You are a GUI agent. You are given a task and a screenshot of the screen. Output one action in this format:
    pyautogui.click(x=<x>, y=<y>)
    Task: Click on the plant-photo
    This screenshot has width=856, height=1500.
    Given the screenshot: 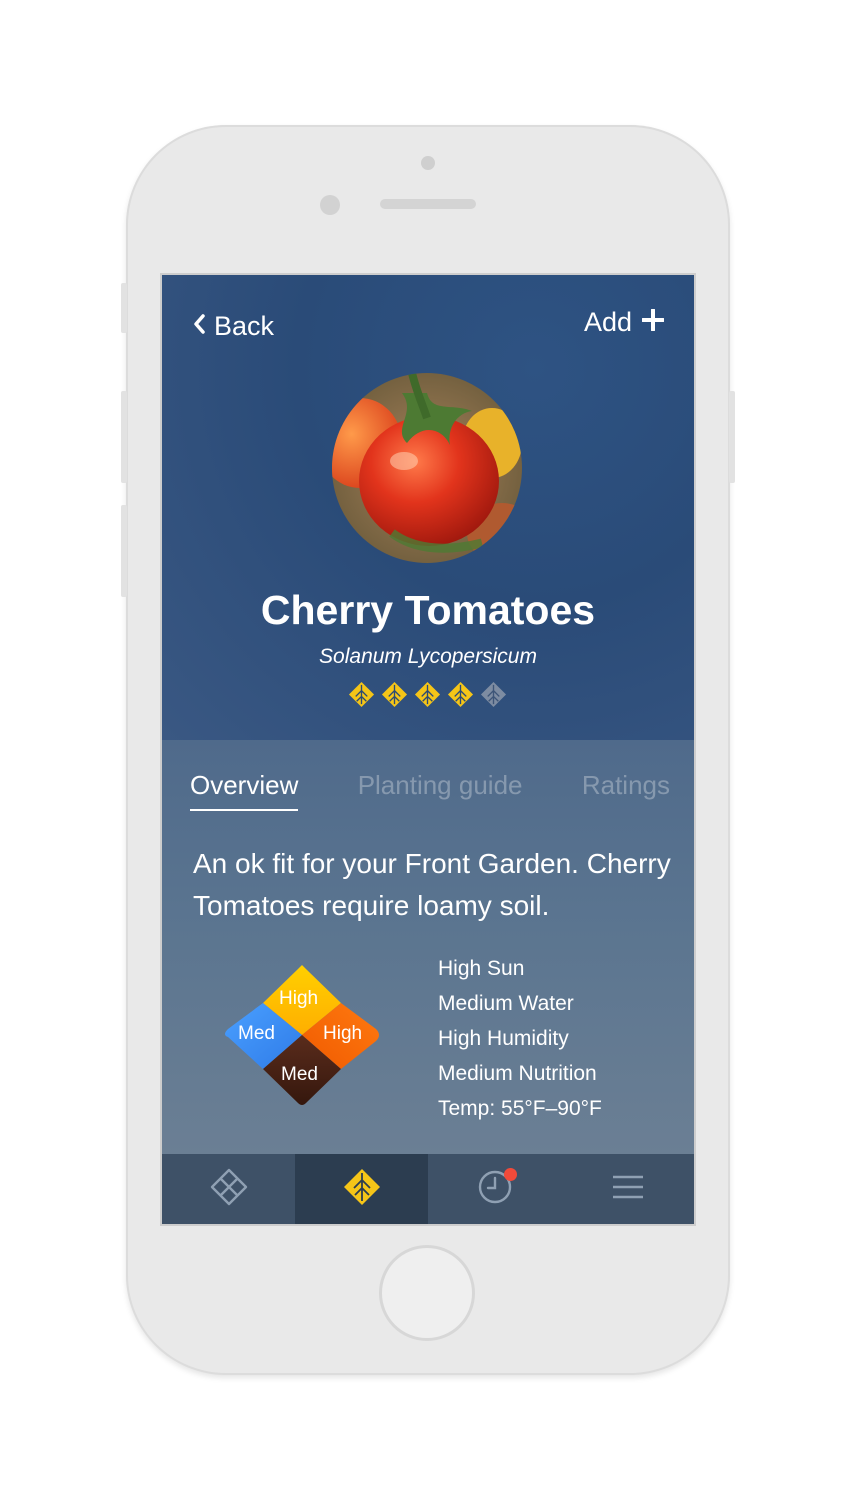 What is the action you would take?
    pyautogui.click(x=427, y=468)
    